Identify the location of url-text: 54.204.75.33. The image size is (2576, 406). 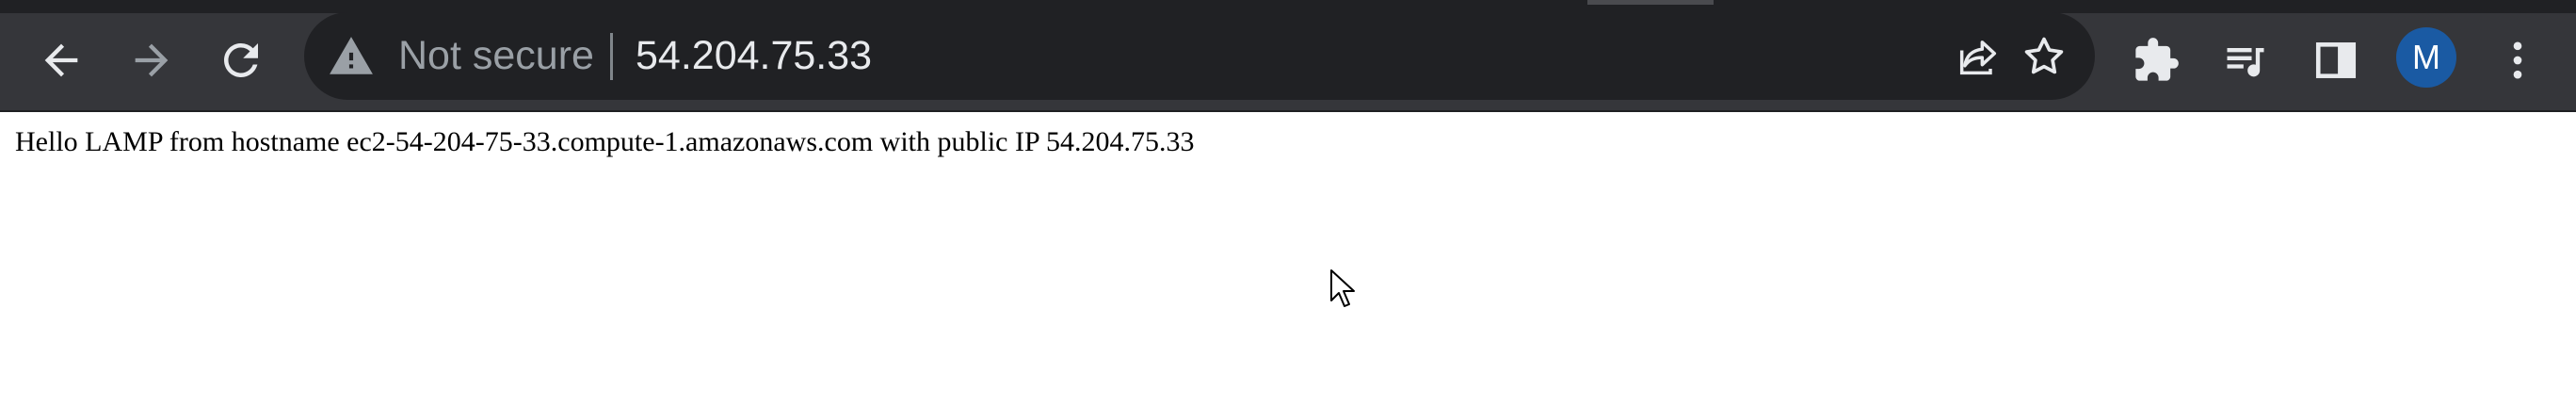
(754, 56).